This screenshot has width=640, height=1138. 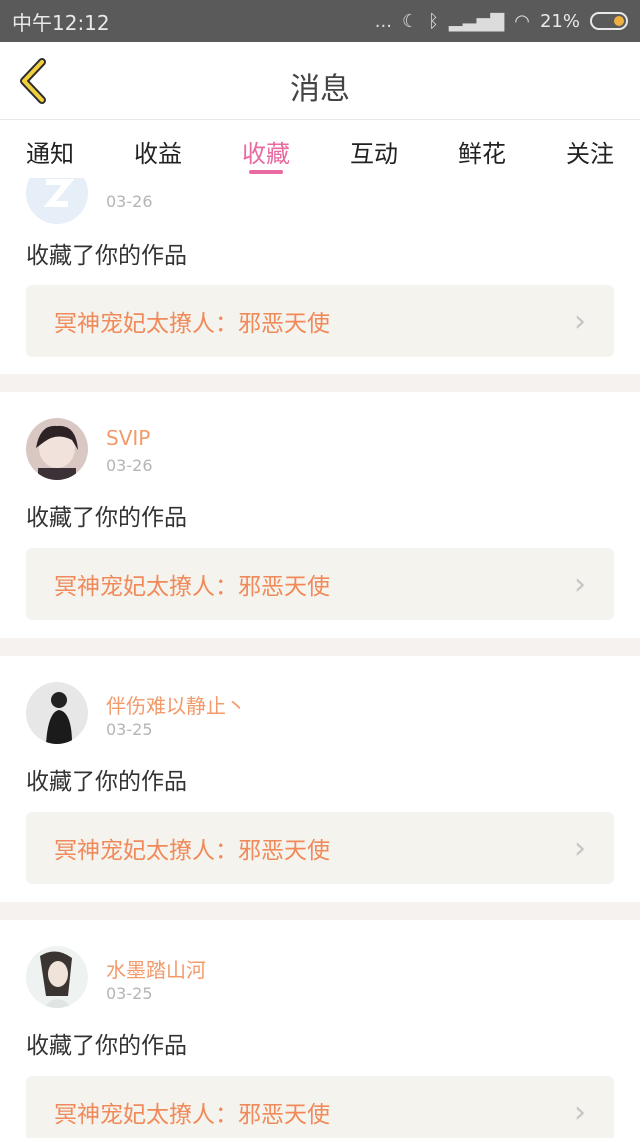 I want to click on status-icons: ... ☾ ᛒ ▂▃▅▇ ◠ 21%, so click(x=501, y=21).